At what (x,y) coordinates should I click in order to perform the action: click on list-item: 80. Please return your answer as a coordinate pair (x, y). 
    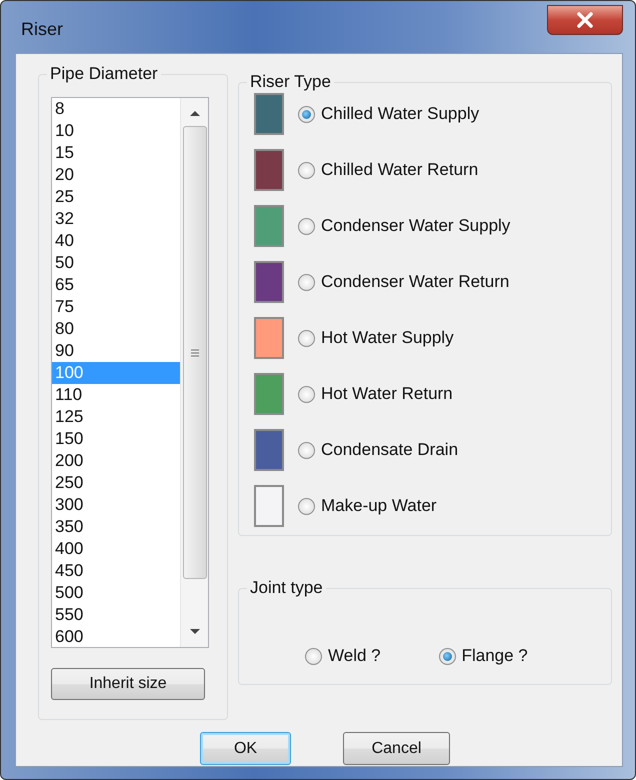
    Looking at the image, I should click on (116, 329).